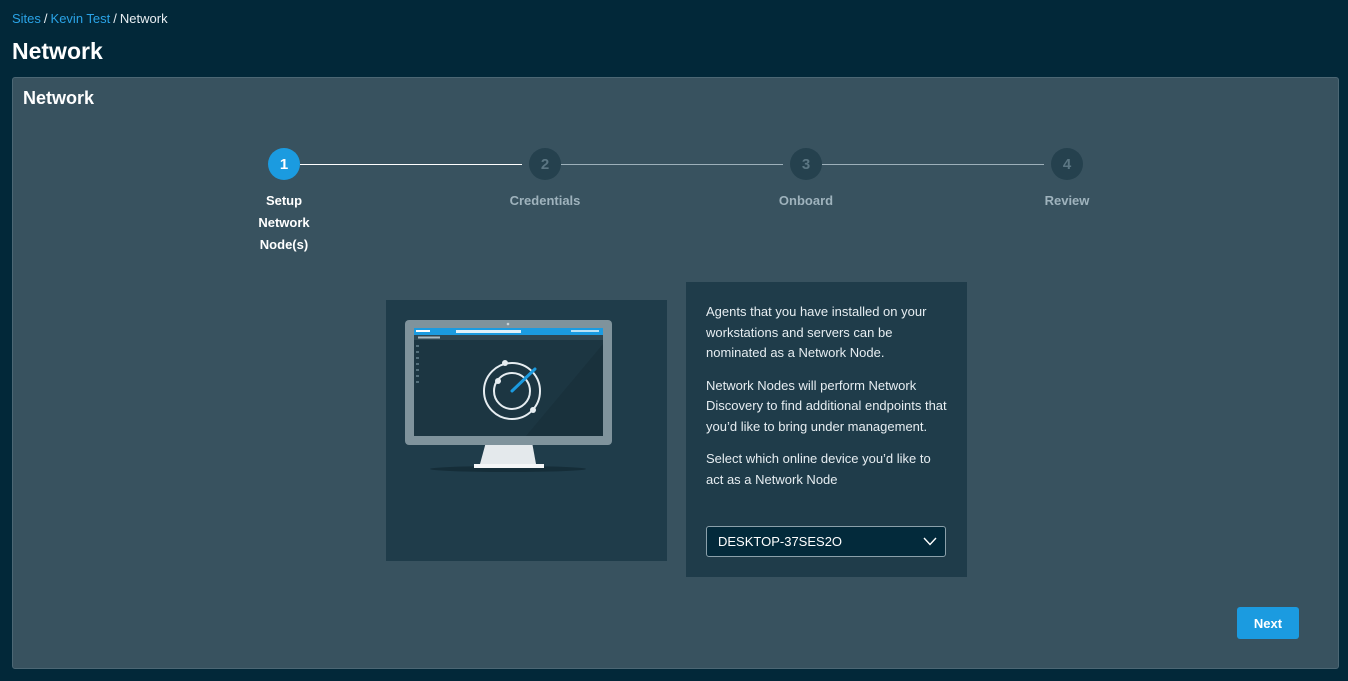 The image size is (1348, 681). What do you see at coordinates (545, 164) in the screenshot?
I see `step-2-indicator: 2` at bounding box center [545, 164].